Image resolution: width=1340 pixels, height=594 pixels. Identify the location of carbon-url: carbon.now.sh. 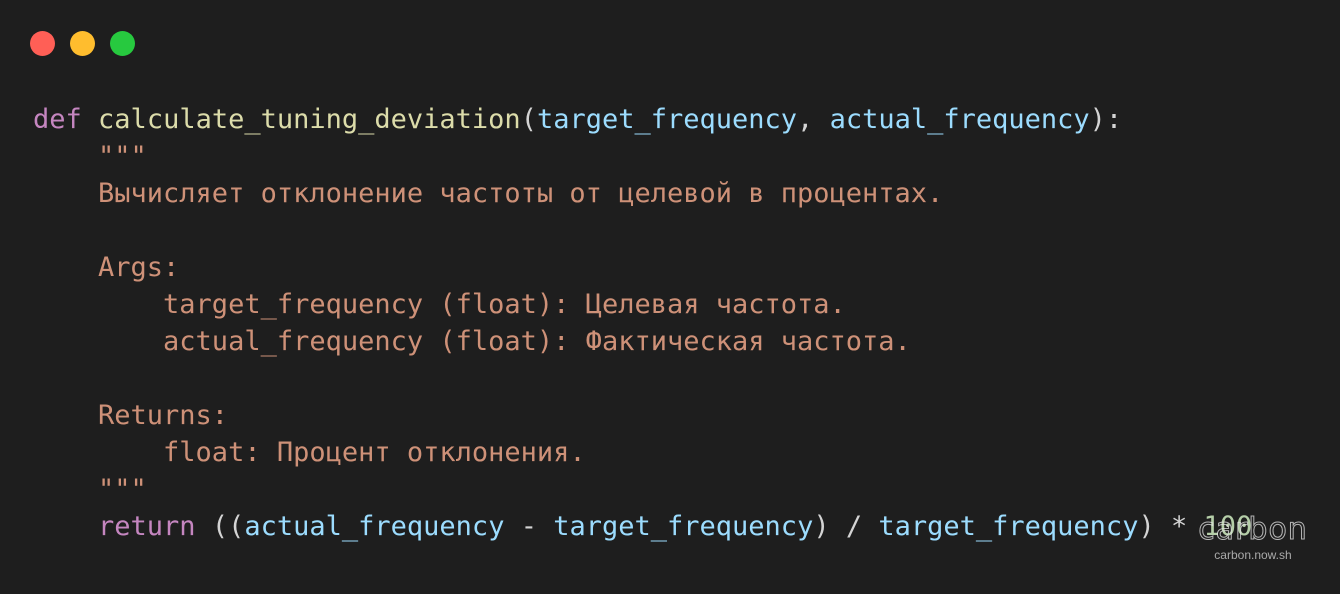
(1253, 555).